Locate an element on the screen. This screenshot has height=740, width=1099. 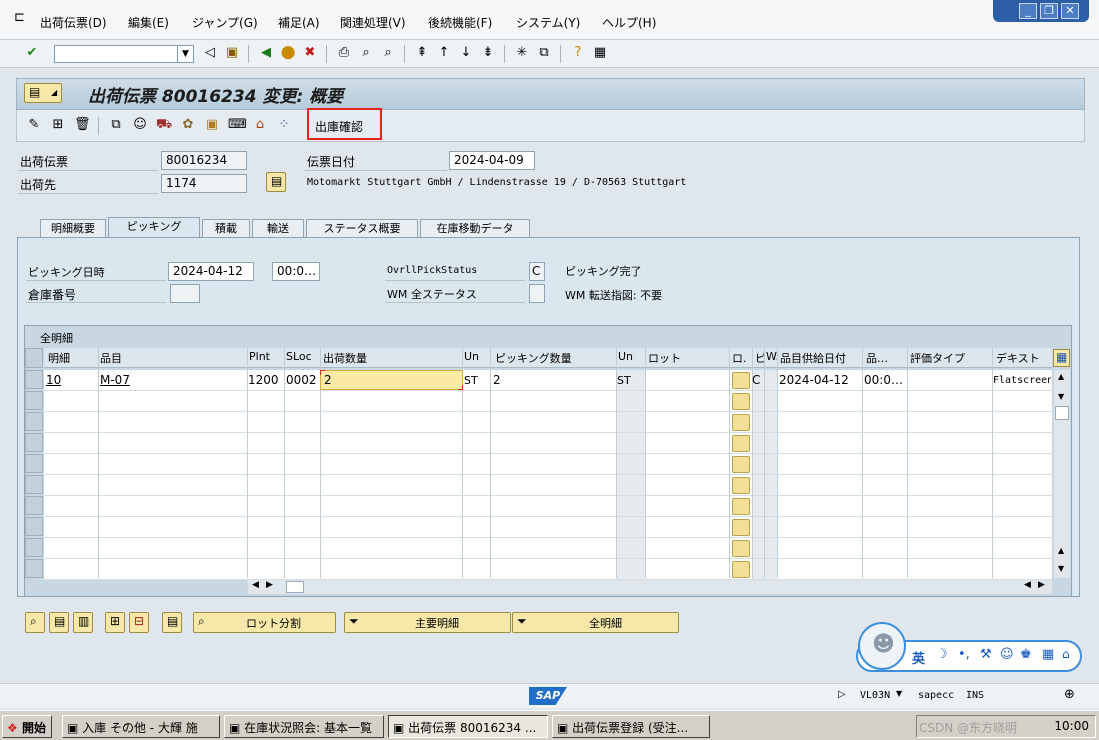
select-all-button: ▤ is located at coordinates (59, 622).